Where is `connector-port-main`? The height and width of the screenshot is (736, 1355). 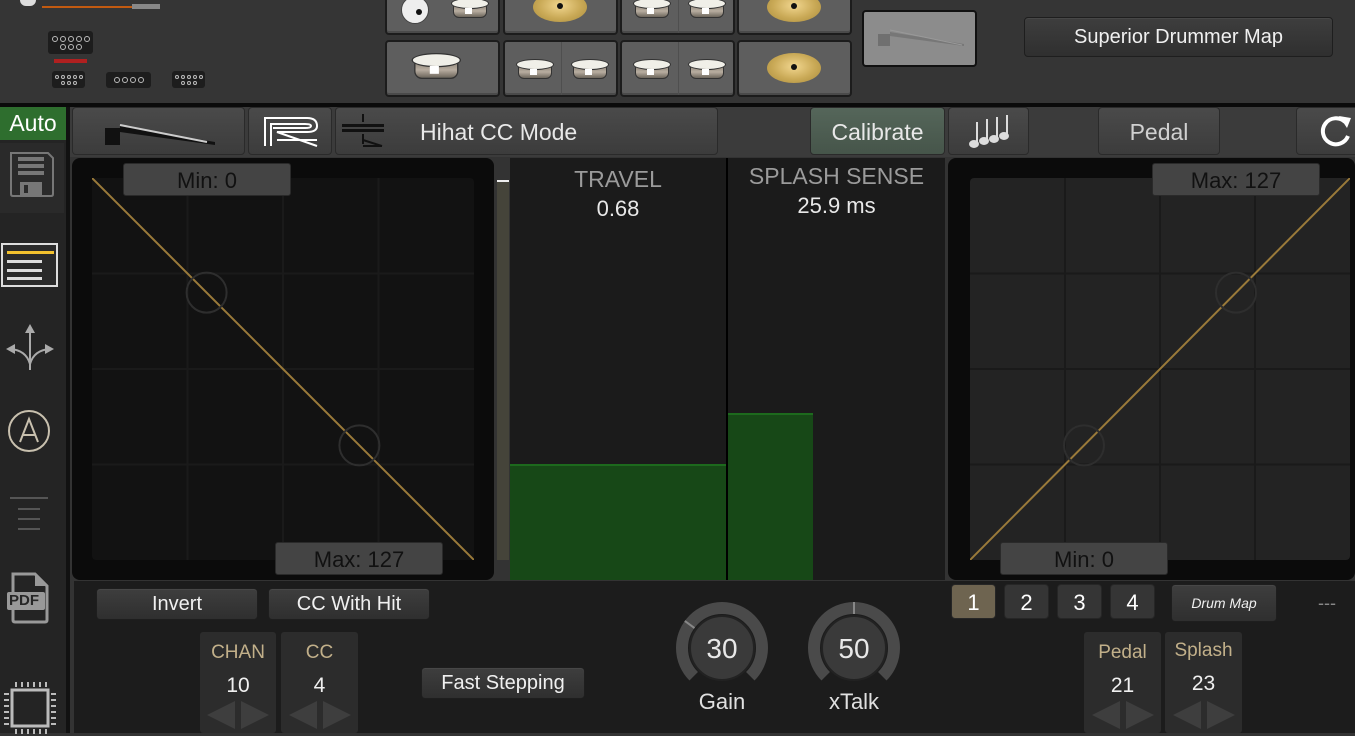 connector-port-main is located at coordinates (70, 42).